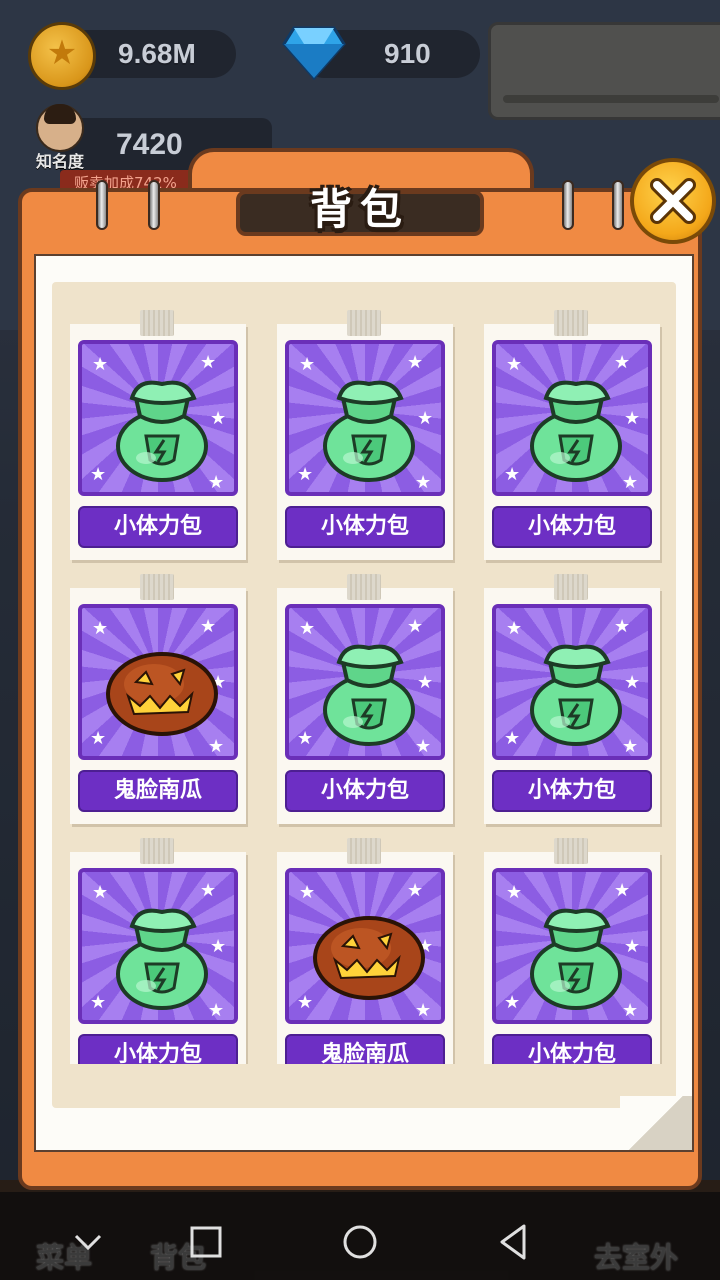 The image size is (720, 1280). What do you see at coordinates (60, 128) in the screenshot?
I see `avatar` at bounding box center [60, 128].